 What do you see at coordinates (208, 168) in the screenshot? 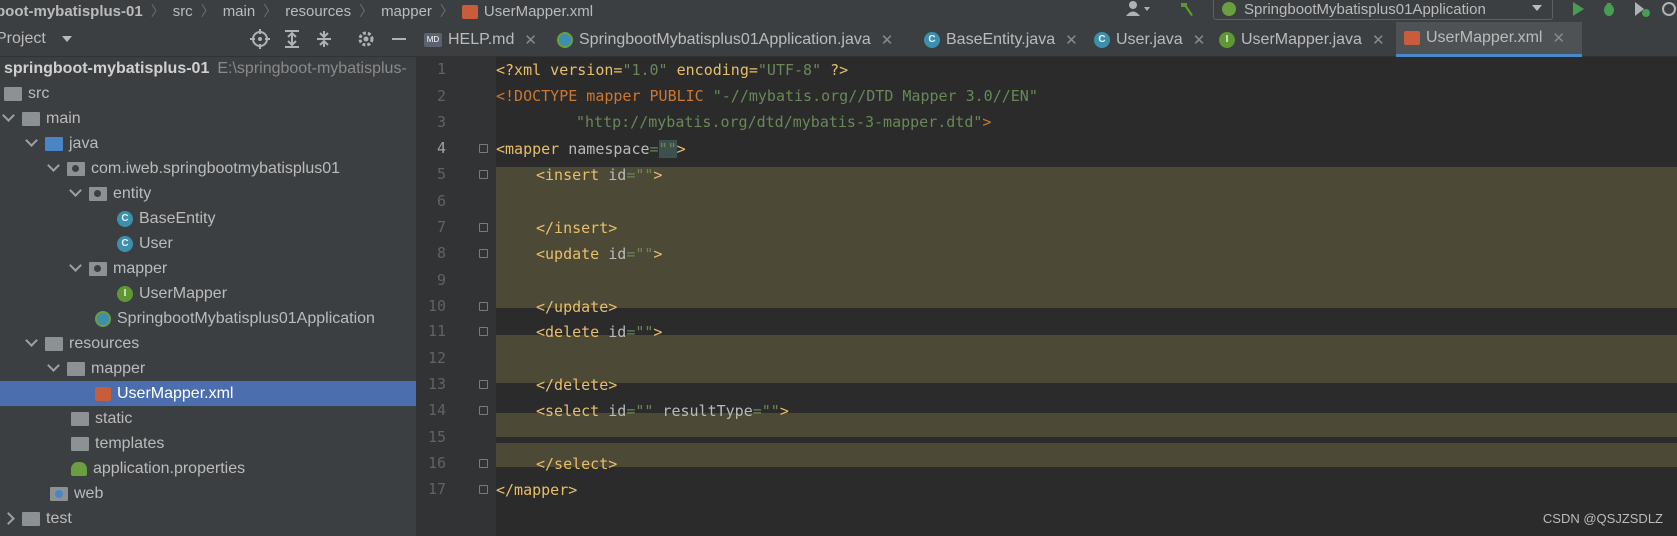
I see `tree-item-package: com.iweb.springbootmybatisplus01` at bounding box center [208, 168].